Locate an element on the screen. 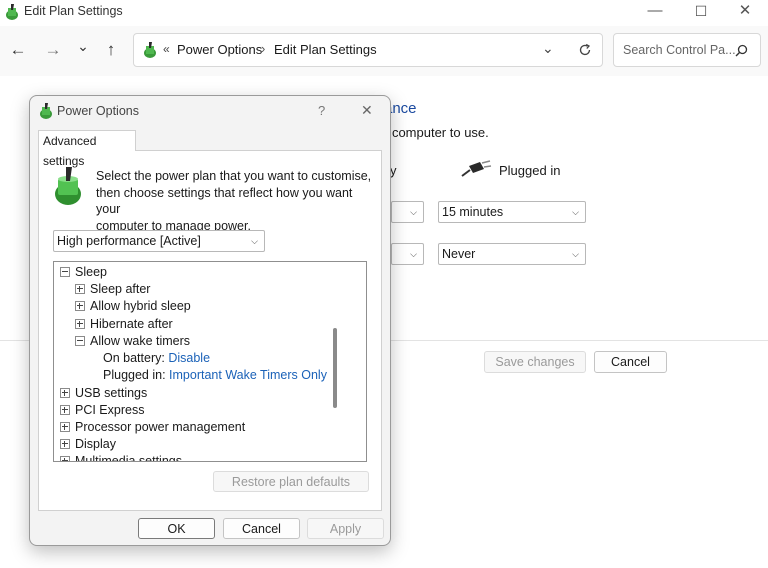 This screenshot has width=768, height=568. breadcrumb-power-options: Power Options is located at coordinates (219, 49).